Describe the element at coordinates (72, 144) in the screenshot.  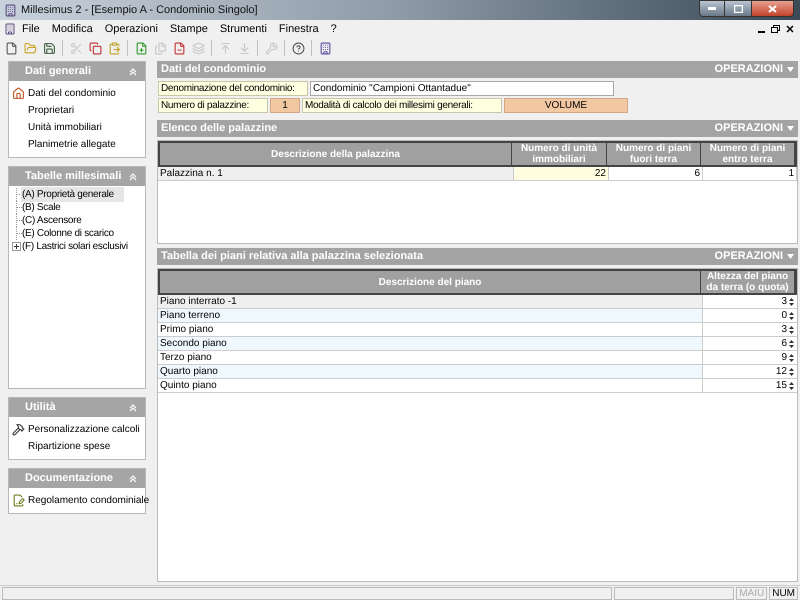
I see `sidebar-link: Planimetrie allegate` at that location.